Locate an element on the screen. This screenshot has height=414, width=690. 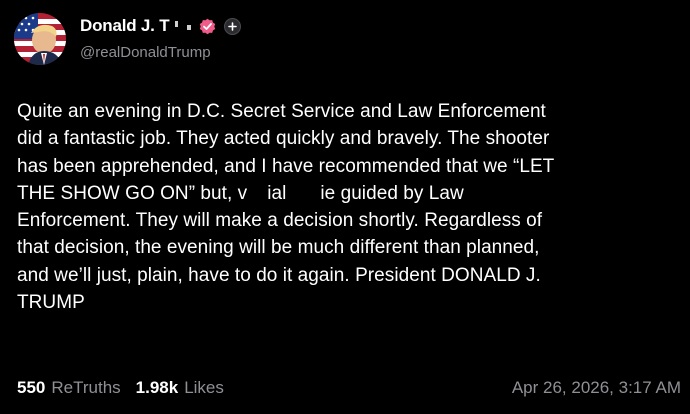
post-fragment: THE SHOW GO ON” but, v is located at coordinates (132, 193).